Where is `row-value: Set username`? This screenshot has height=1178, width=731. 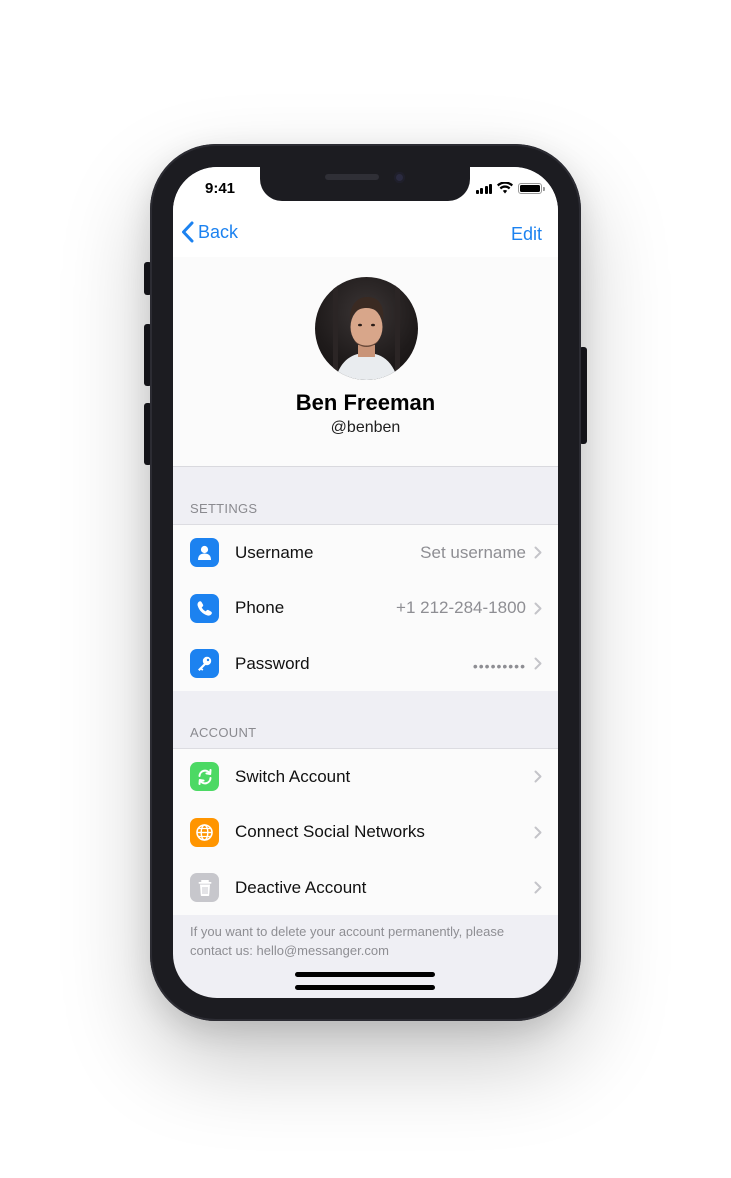 row-value: Set username is located at coordinates (473, 552).